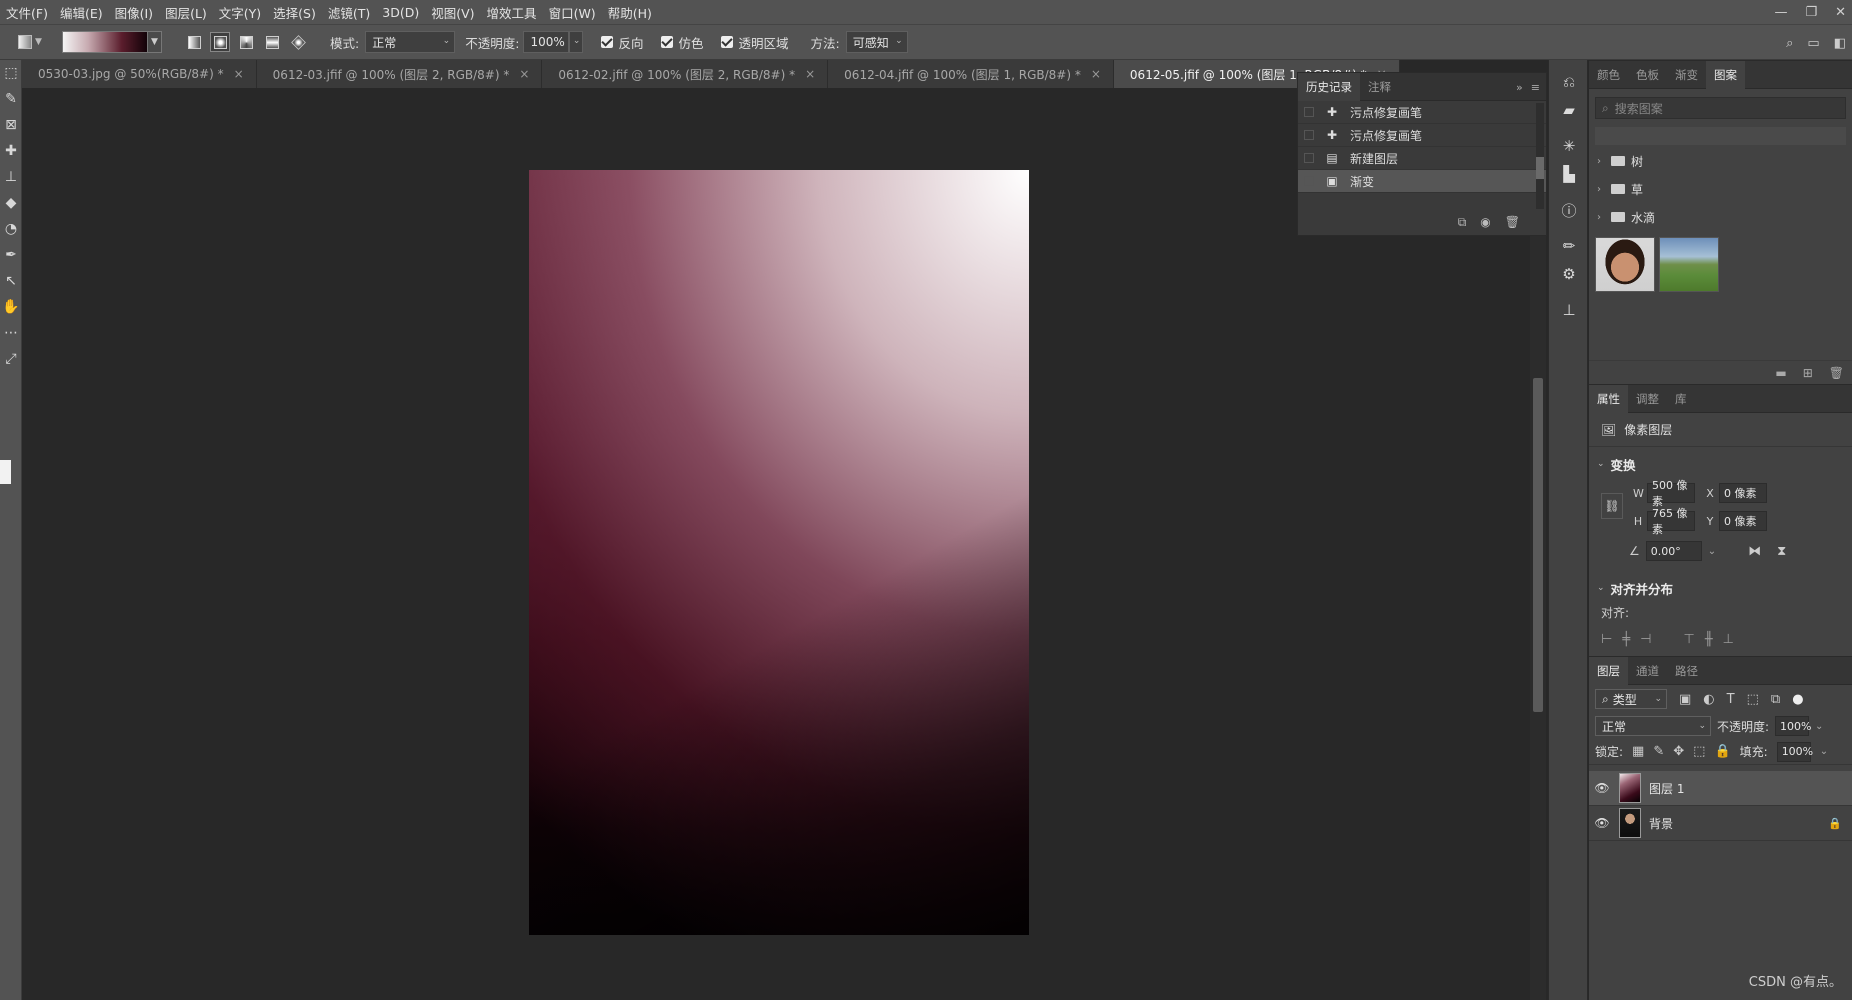 This screenshot has width=1852, height=1000. Describe the element at coordinates (1720, 161) in the screenshot. I see `pattern-folder: › 树` at that location.